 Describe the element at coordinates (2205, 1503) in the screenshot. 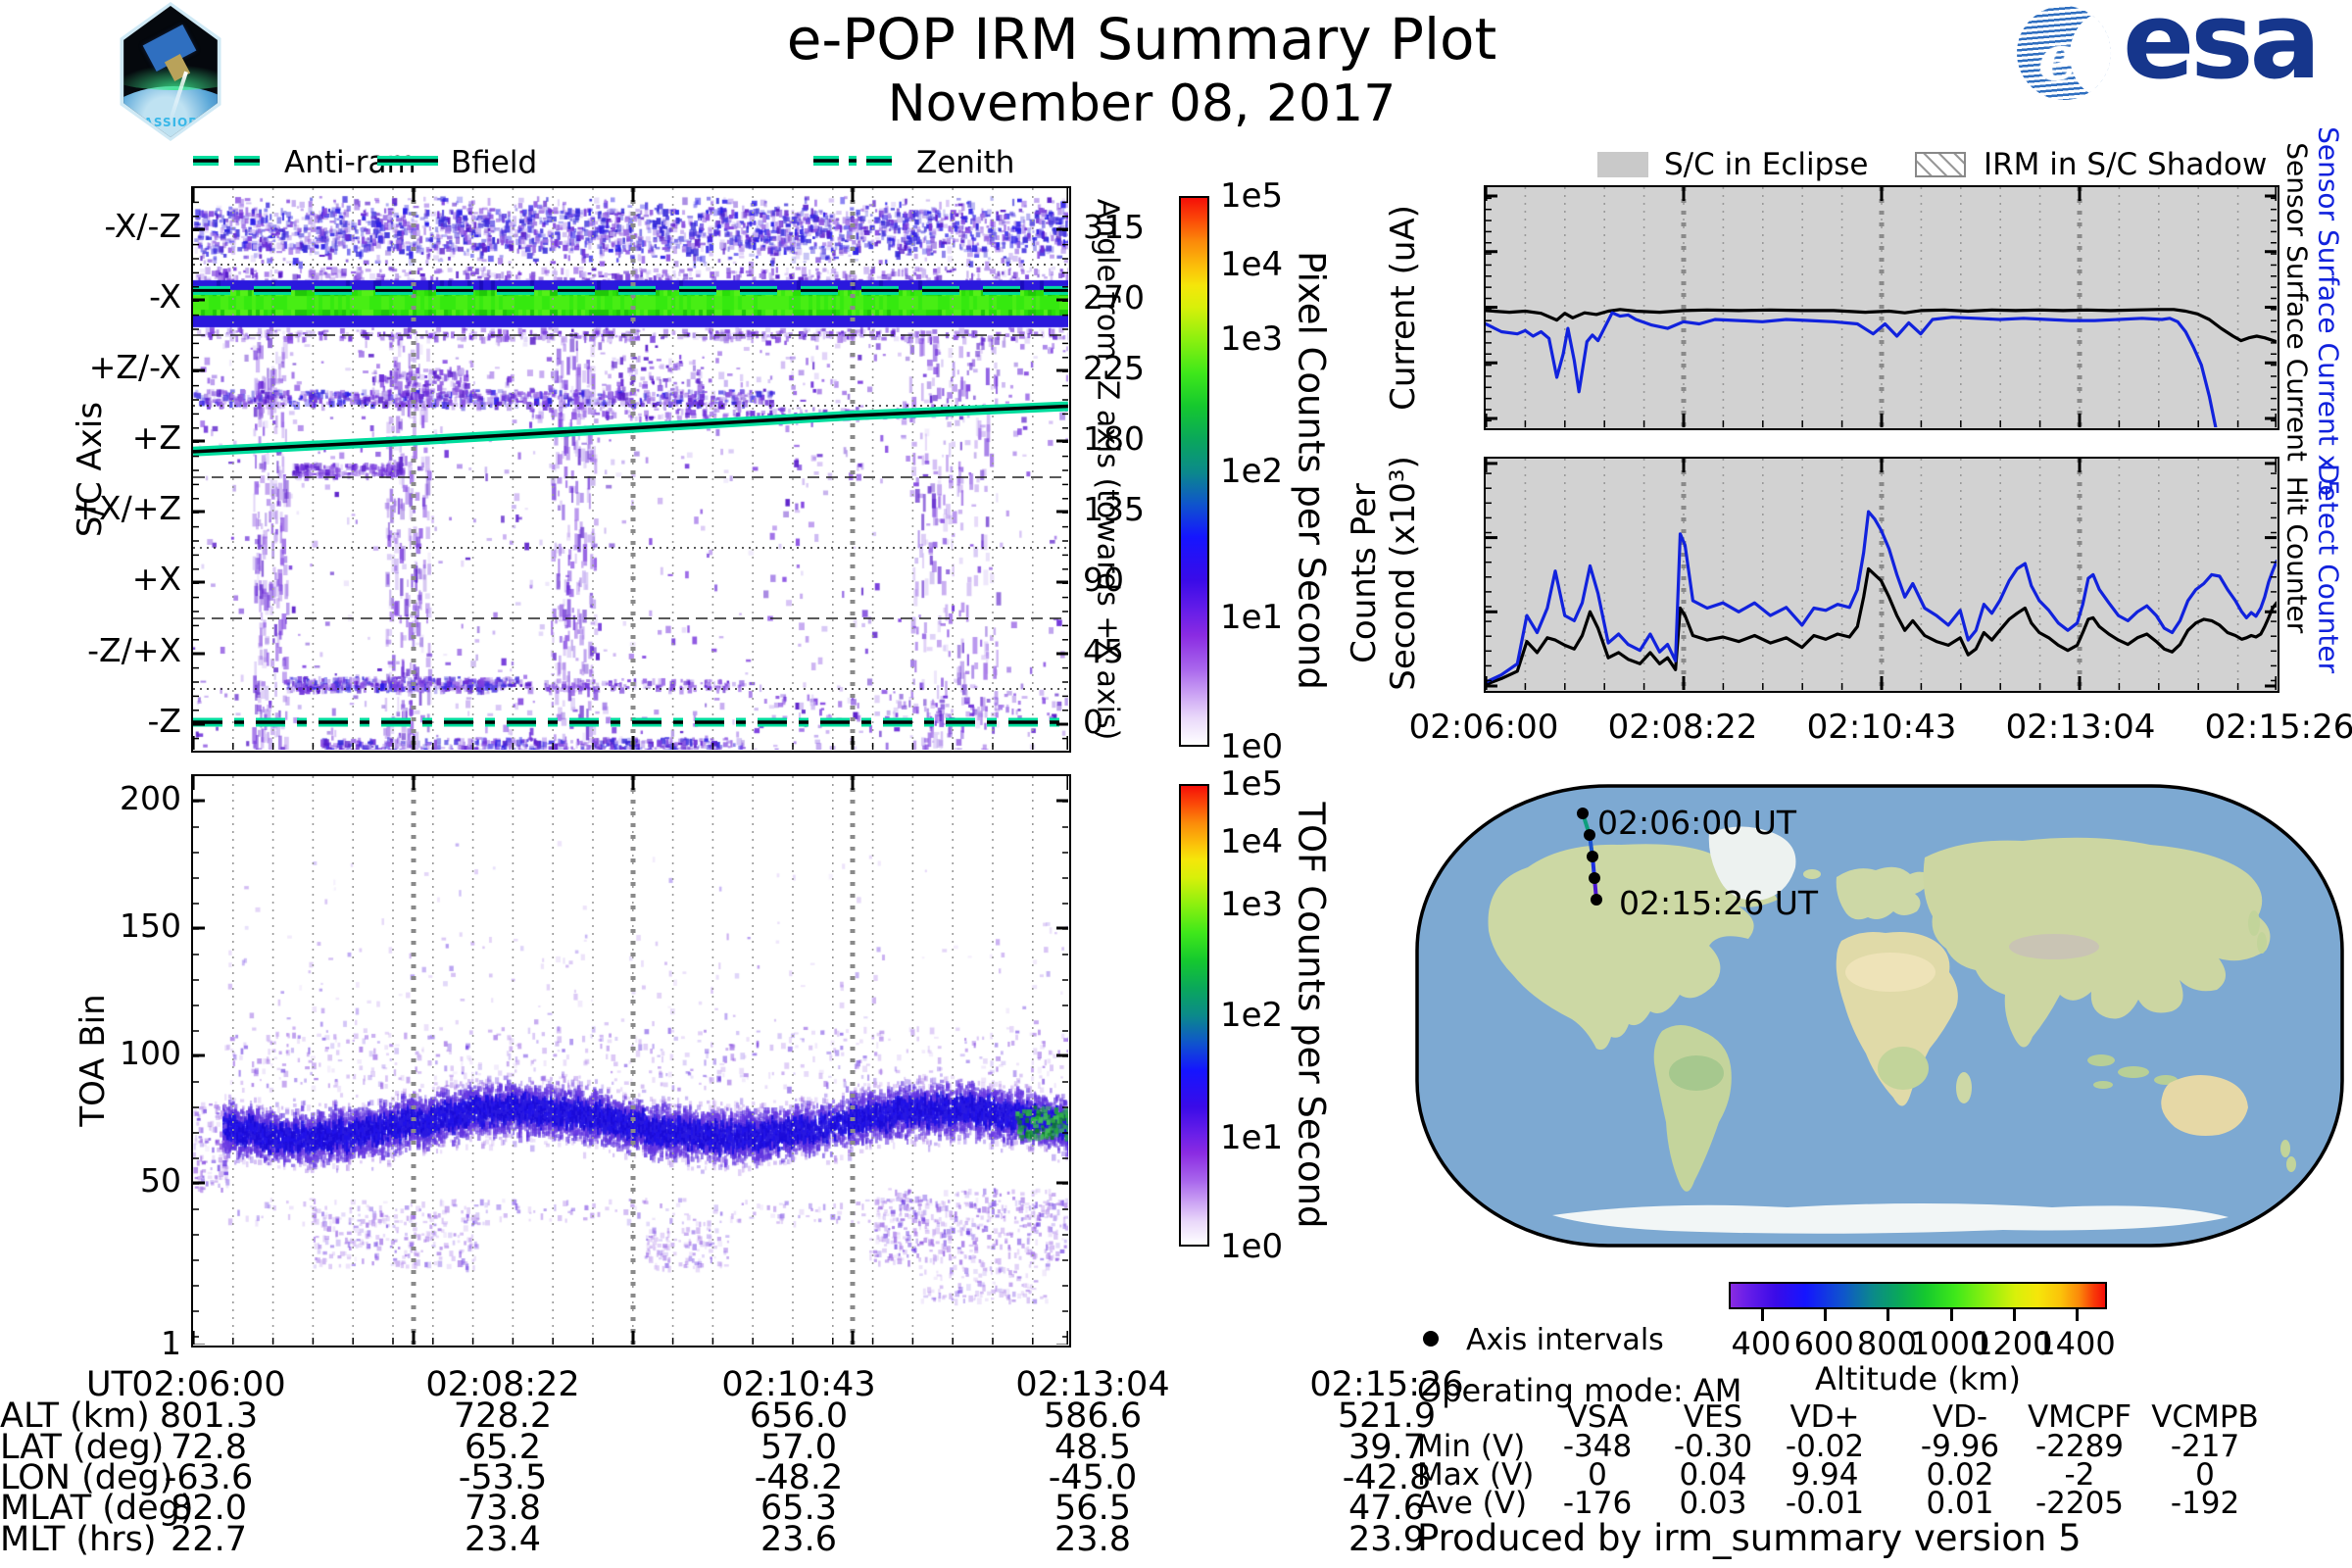

I see `voltage-cell: -192` at that location.